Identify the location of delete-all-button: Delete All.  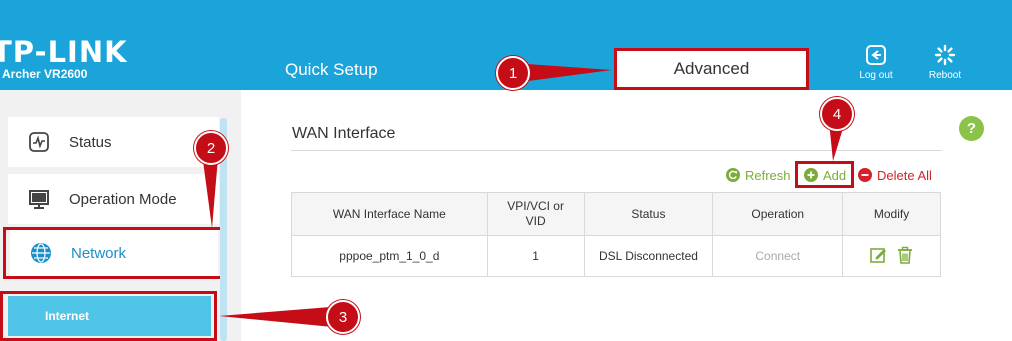
(895, 175).